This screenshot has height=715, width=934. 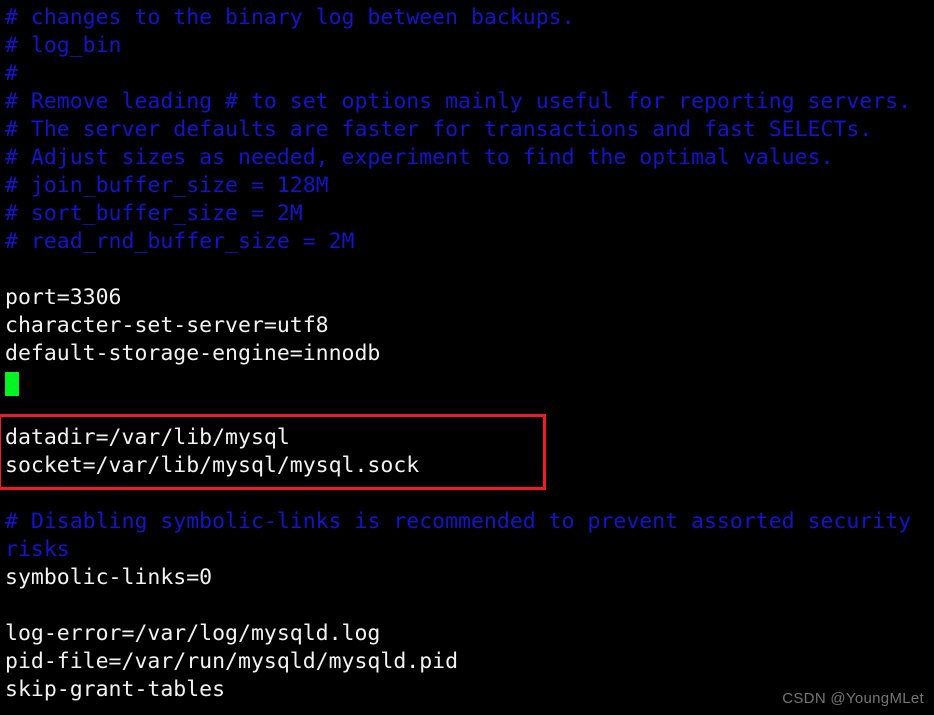 I want to click on code-line: # sort_buffer_size = 2M, so click(x=154, y=213).